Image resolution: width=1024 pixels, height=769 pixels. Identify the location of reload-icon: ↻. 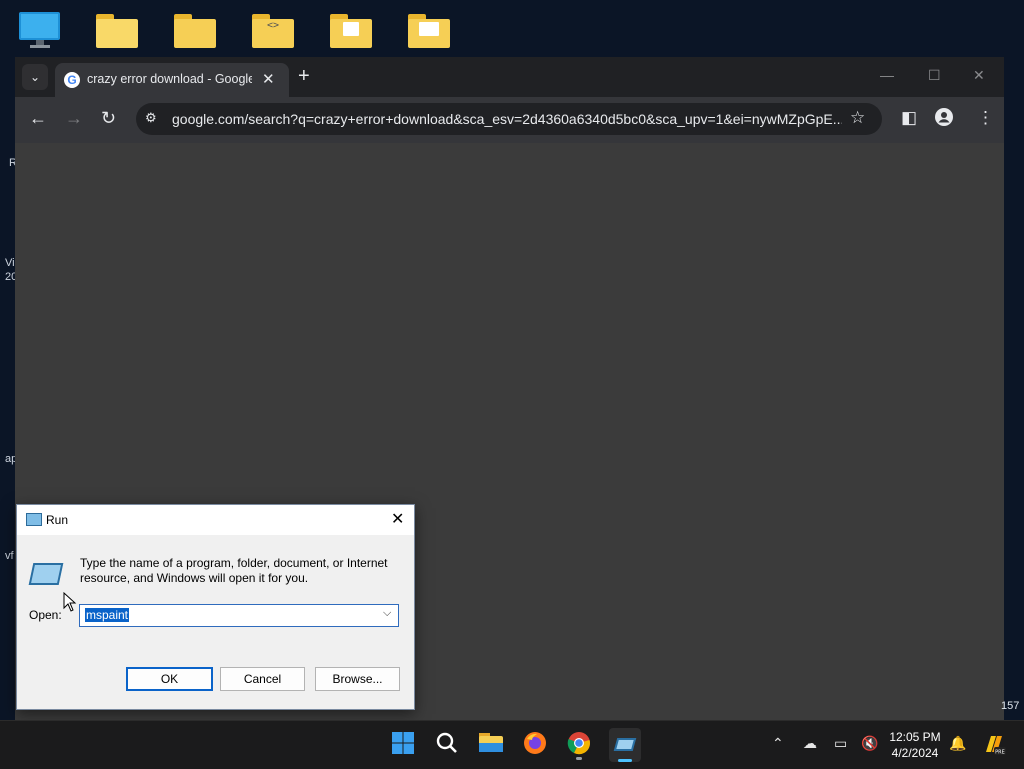
(108, 118).